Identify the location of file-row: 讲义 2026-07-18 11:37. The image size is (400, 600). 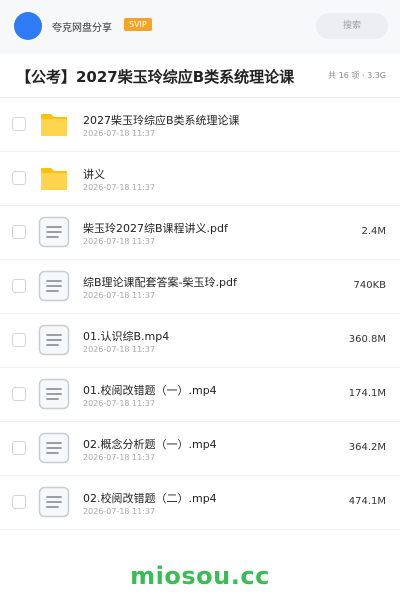
(200, 179).